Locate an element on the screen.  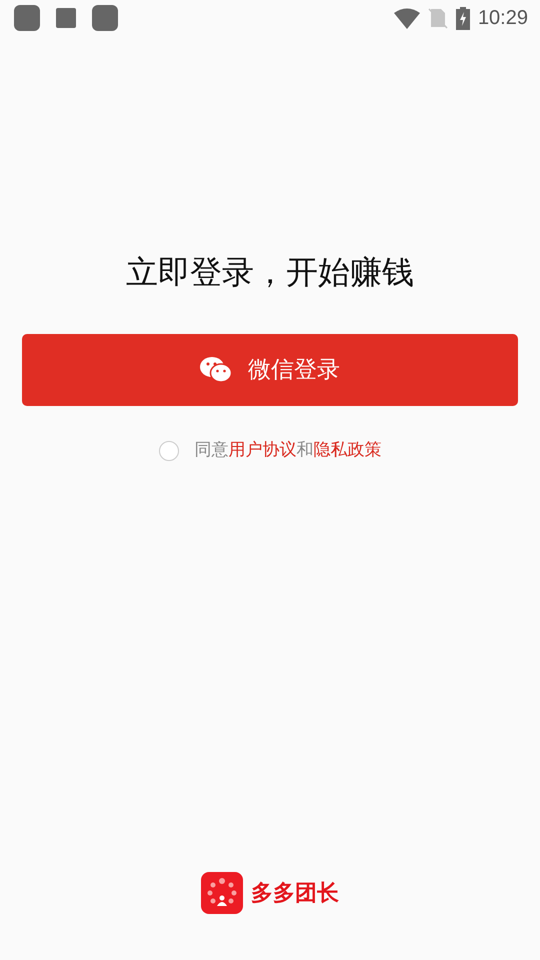
status-time: 10:29 is located at coordinates (503, 18).